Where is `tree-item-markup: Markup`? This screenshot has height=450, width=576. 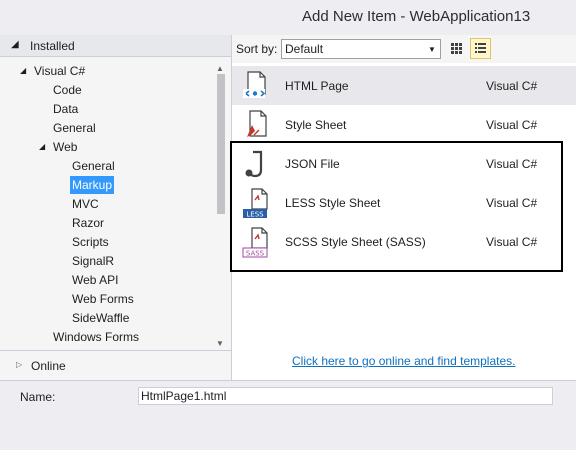 tree-item-markup: Markup is located at coordinates (92, 185).